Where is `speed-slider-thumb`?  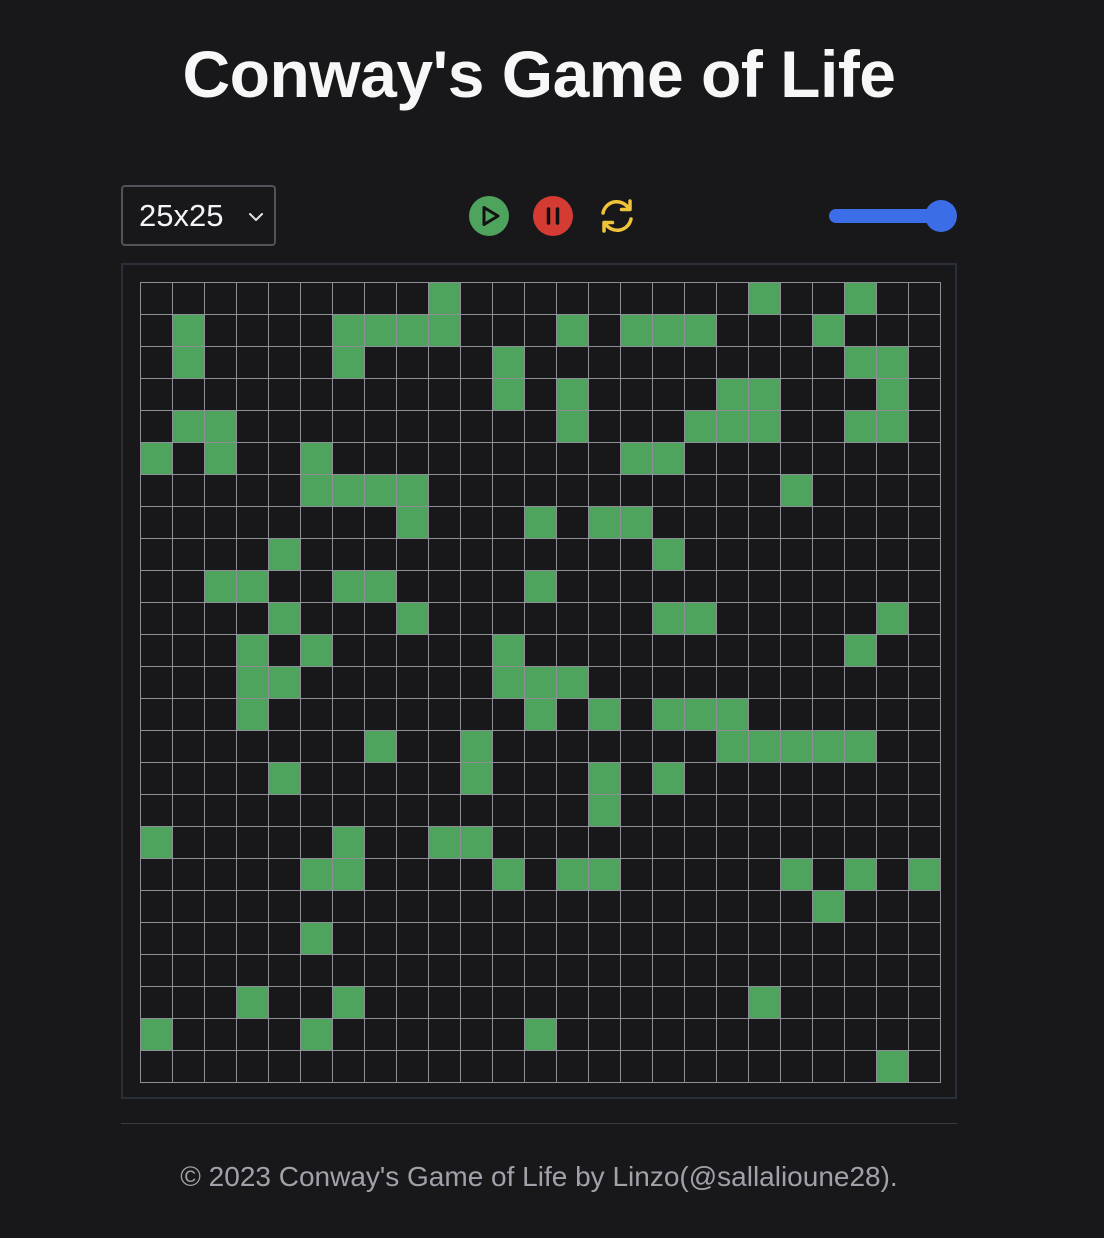 speed-slider-thumb is located at coordinates (941, 216).